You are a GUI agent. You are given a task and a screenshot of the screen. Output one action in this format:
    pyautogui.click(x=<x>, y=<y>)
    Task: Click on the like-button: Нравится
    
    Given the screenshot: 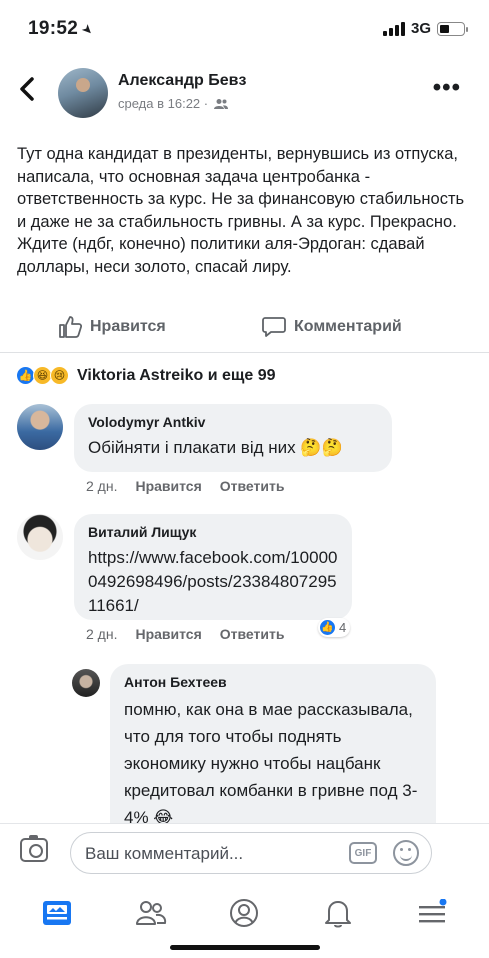 What is the action you would take?
    pyautogui.click(x=112, y=327)
    